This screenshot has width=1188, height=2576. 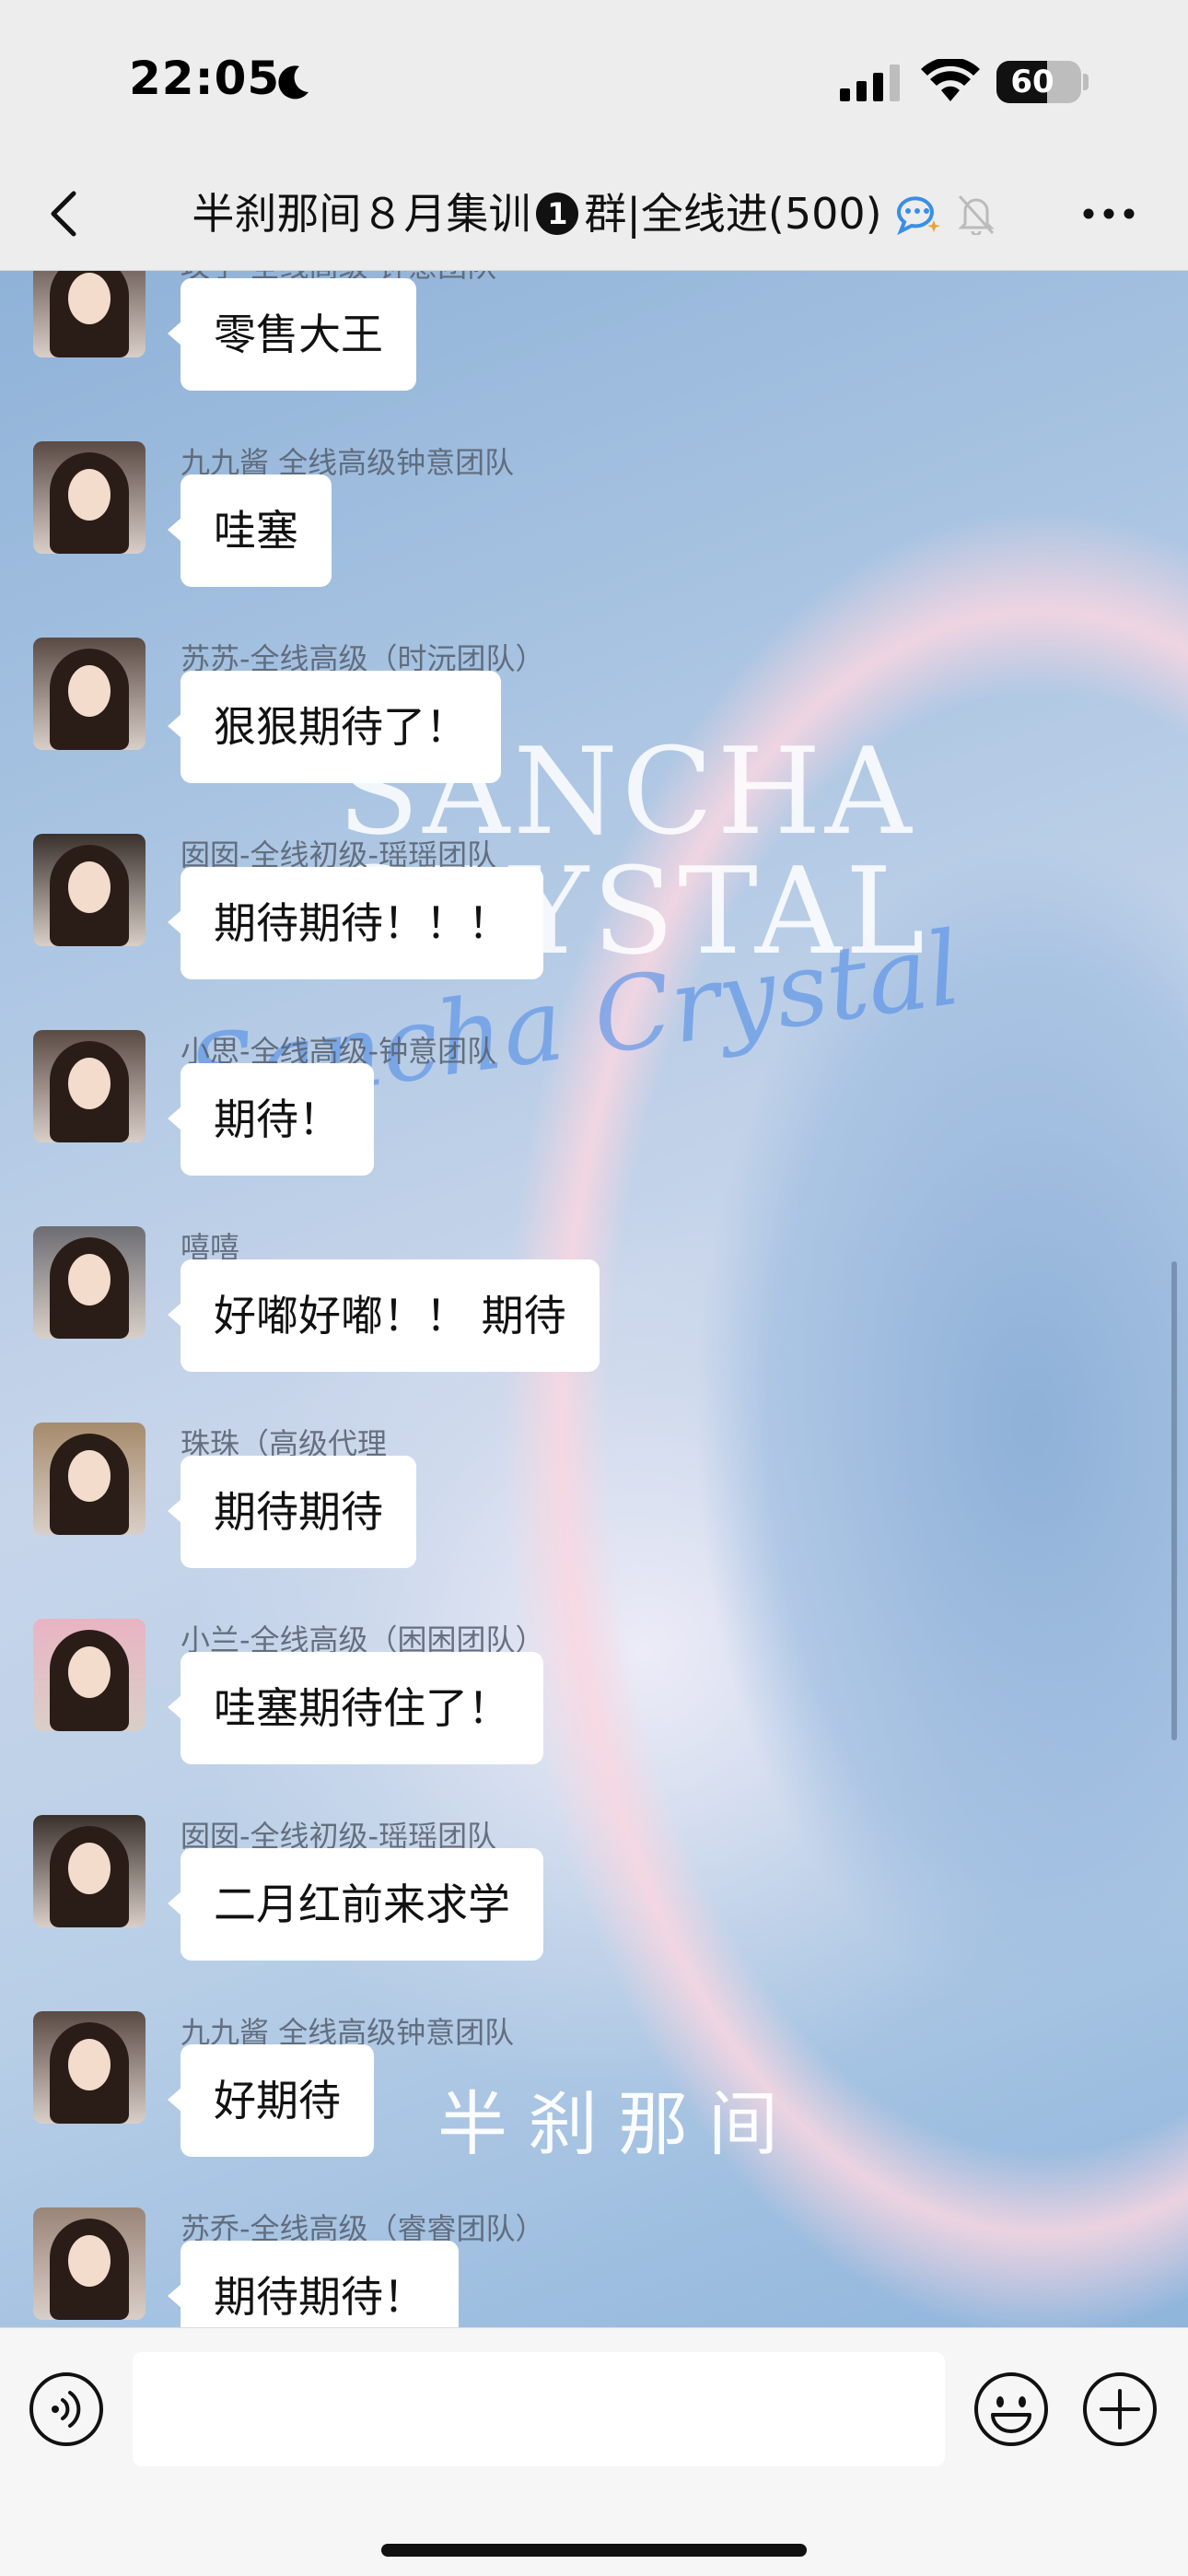 I want to click on more-actions-plus-icon, so click(x=1120, y=2409).